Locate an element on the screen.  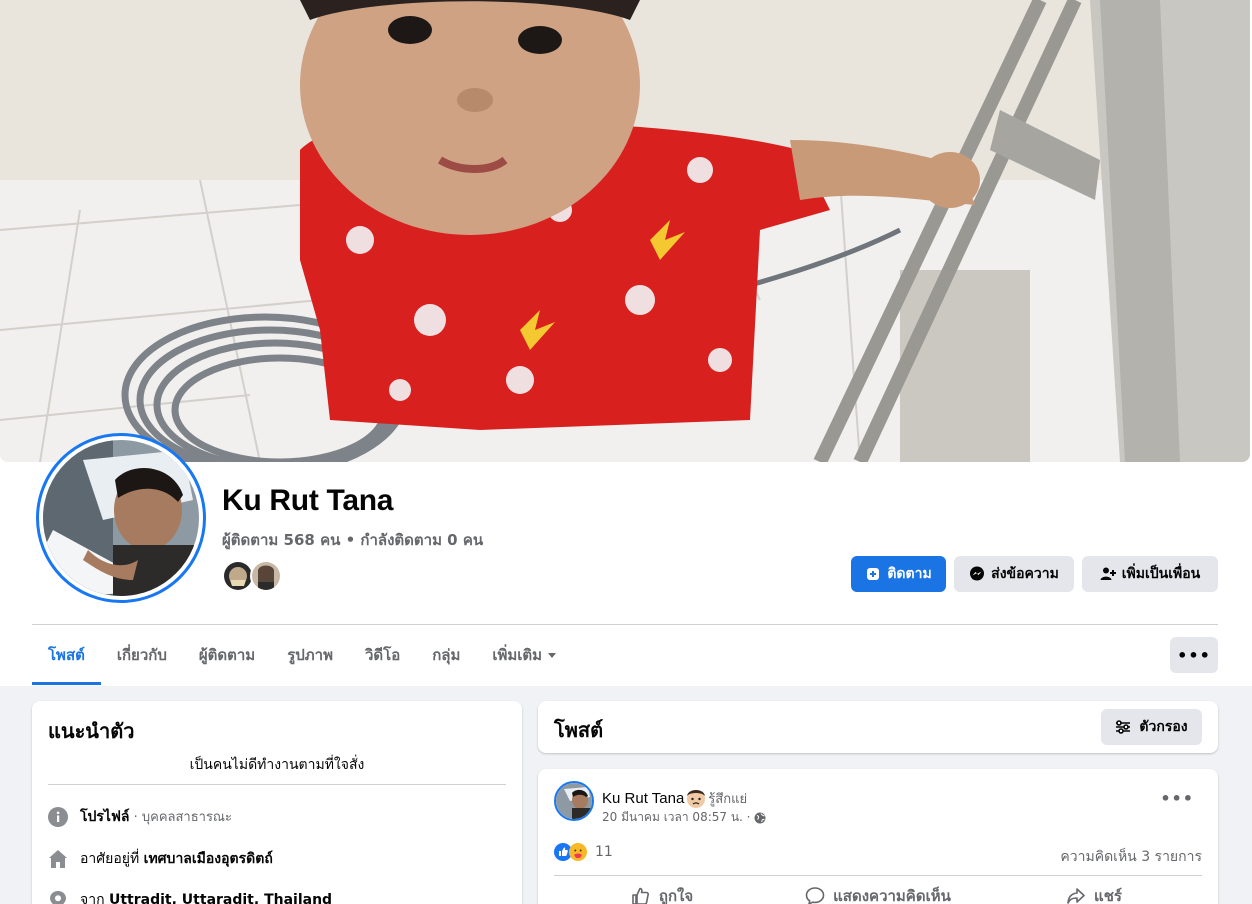
like-button: ถูกใจ is located at coordinates (662, 891).